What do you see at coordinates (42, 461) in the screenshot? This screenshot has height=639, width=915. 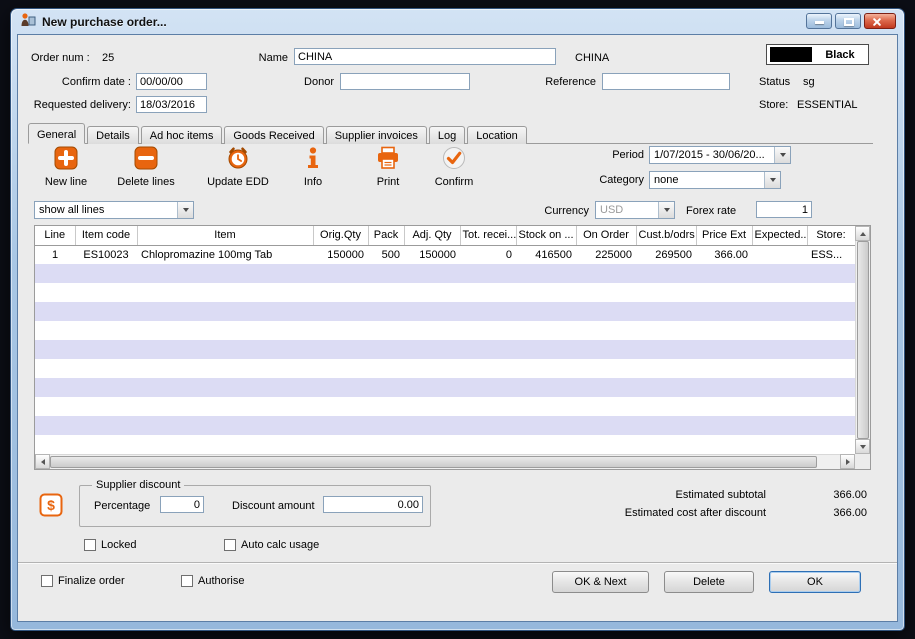 I see `scroll-left-icon` at bounding box center [42, 461].